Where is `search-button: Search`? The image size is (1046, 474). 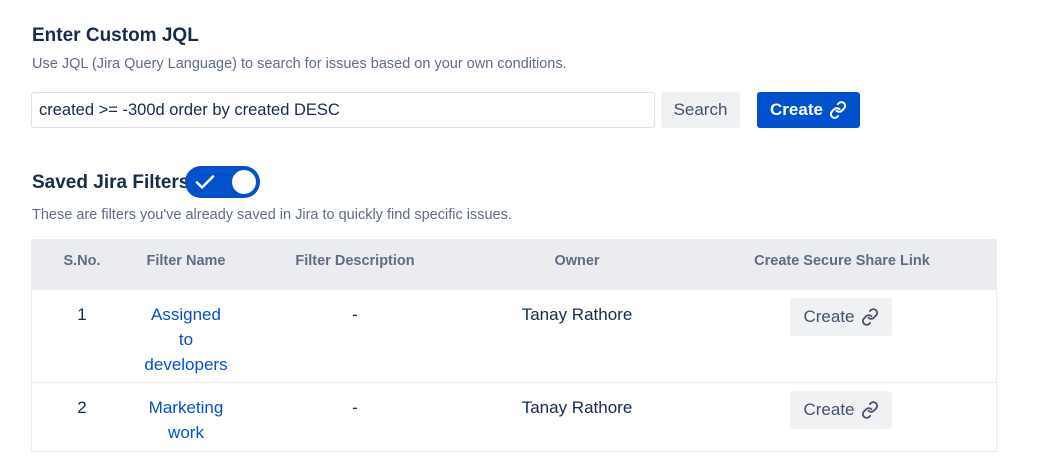 search-button: Search is located at coordinates (700, 110).